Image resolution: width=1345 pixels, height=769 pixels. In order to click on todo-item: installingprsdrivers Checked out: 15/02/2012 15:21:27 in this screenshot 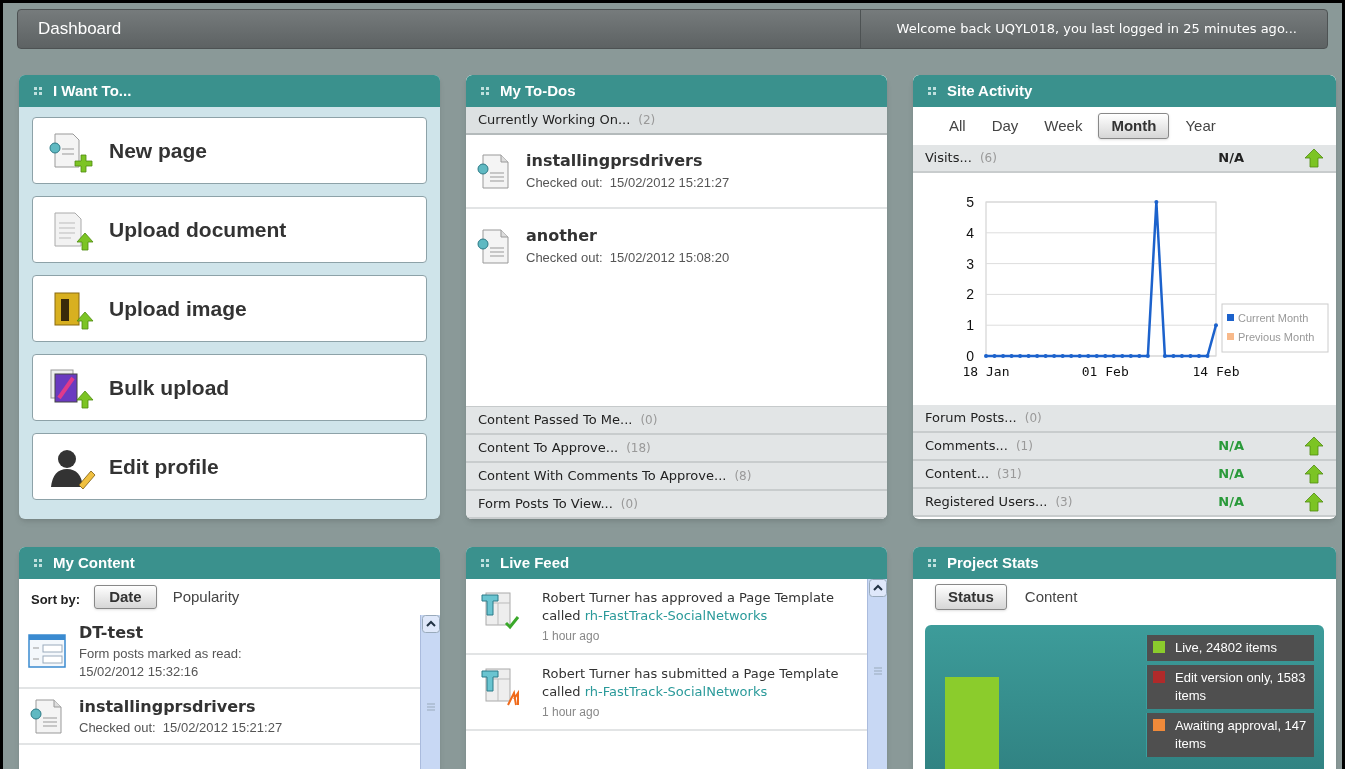, I will do `click(676, 172)`.